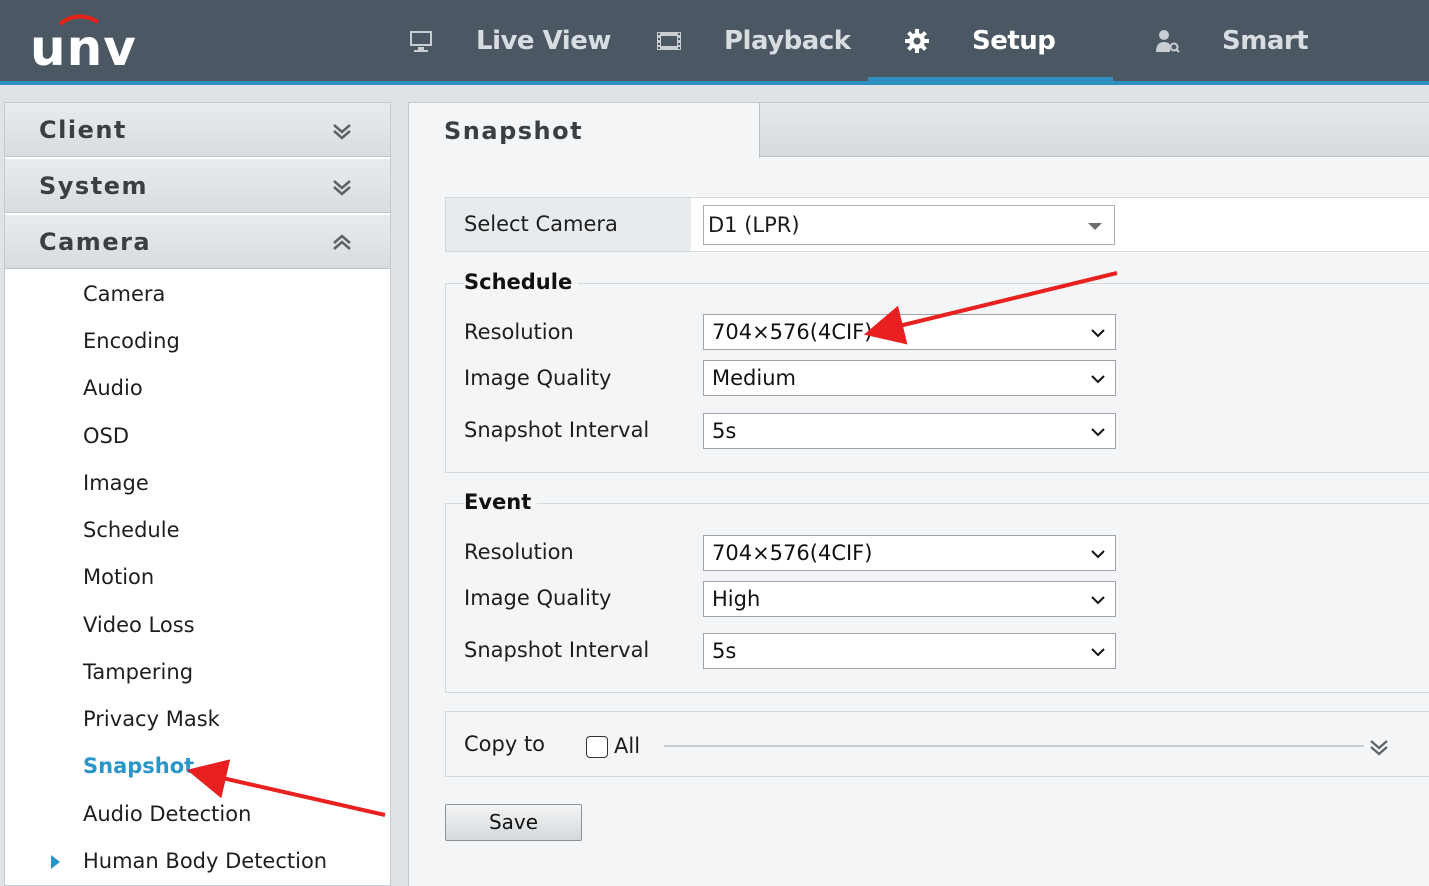 This screenshot has width=1429, height=886. Describe the element at coordinates (909, 651) in the screenshot. I see `event-interval-select: 5s` at that location.